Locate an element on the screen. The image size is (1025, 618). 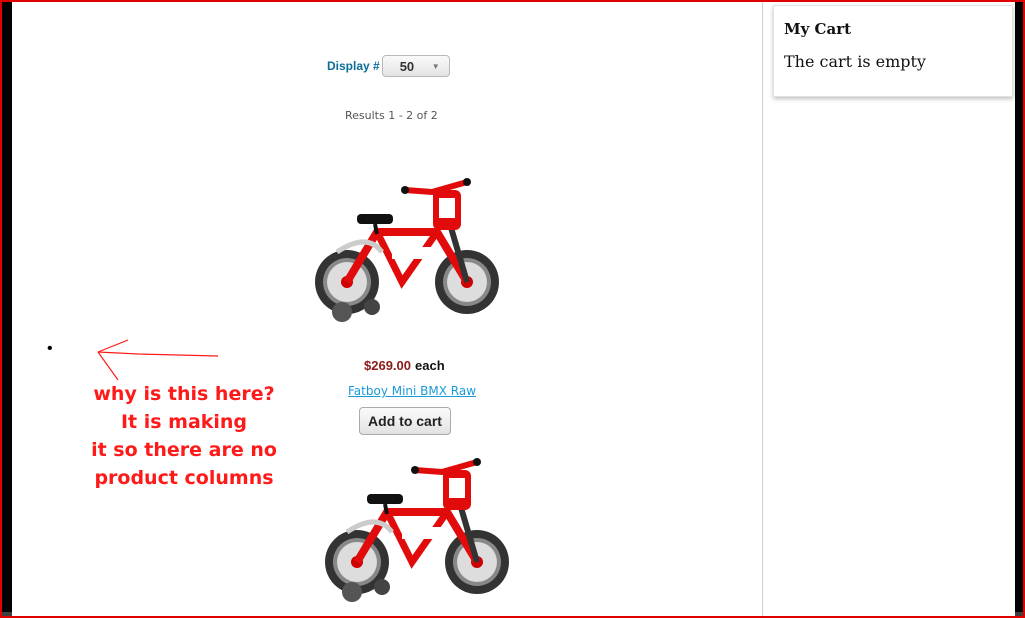
price-amount: $269.00 is located at coordinates (387, 365).